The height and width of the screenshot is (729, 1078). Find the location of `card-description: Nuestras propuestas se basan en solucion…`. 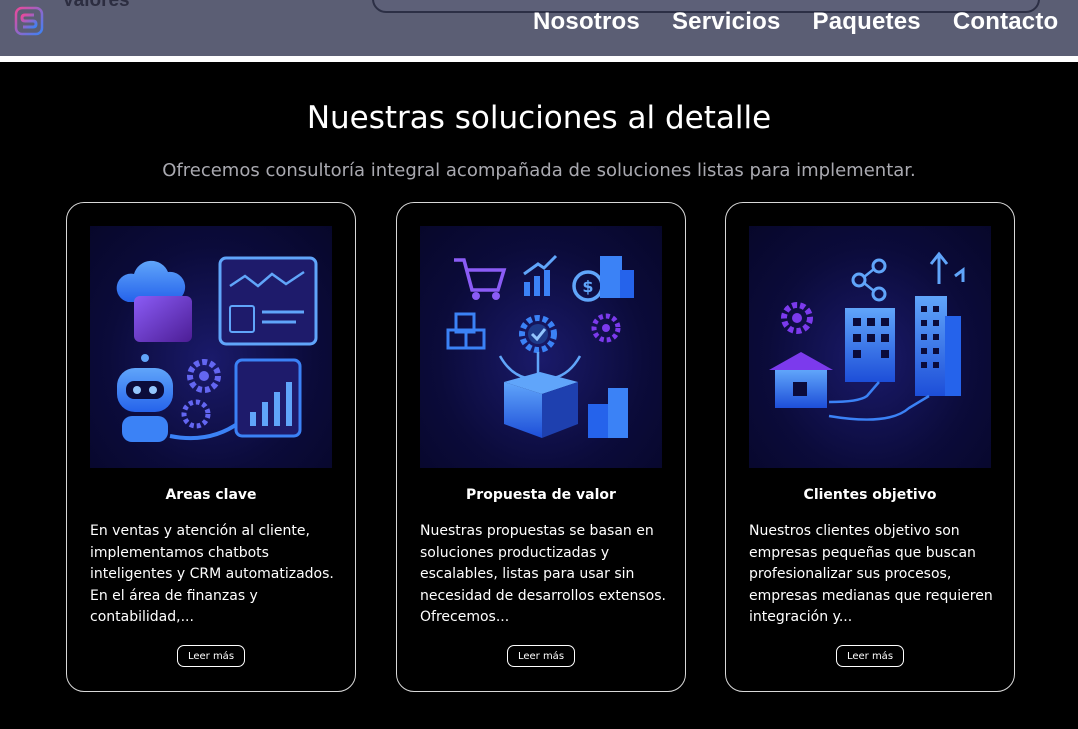

card-description: Nuestras propuestas se basan en solucion… is located at coordinates (543, 574).